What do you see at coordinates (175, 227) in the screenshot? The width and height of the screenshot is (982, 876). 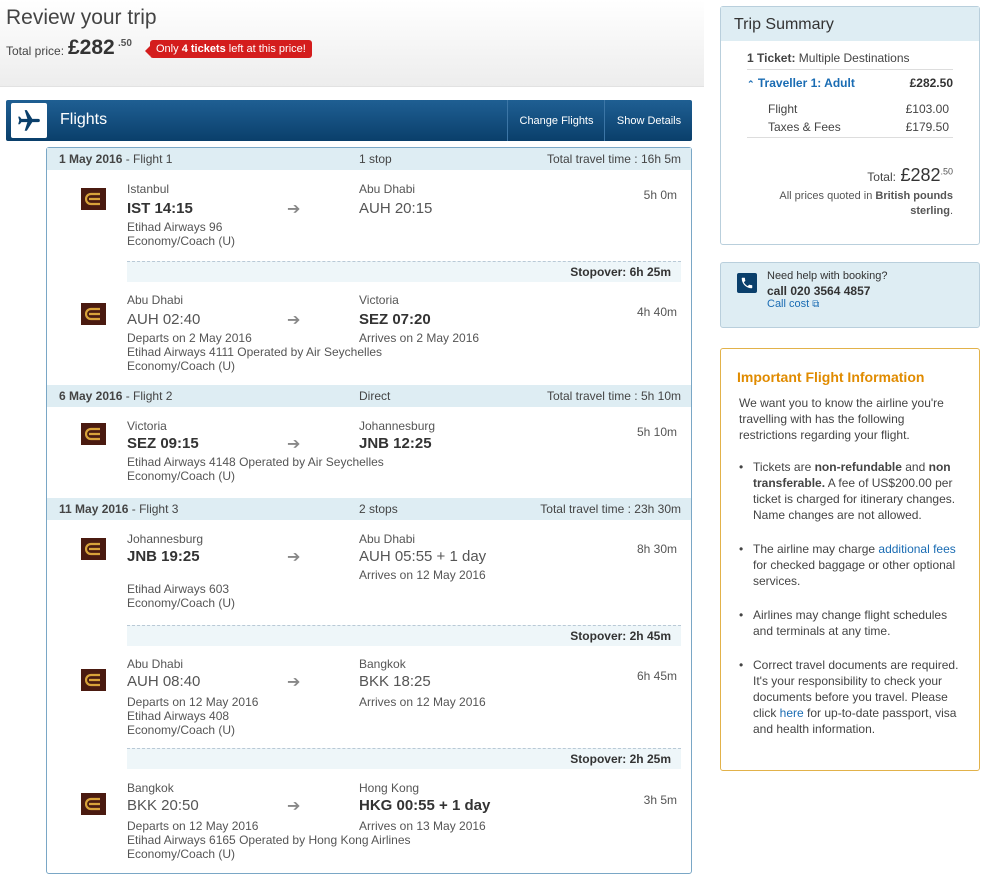 I see `airline-info: Etihad Airways 96` at bounding box center [175, 227].